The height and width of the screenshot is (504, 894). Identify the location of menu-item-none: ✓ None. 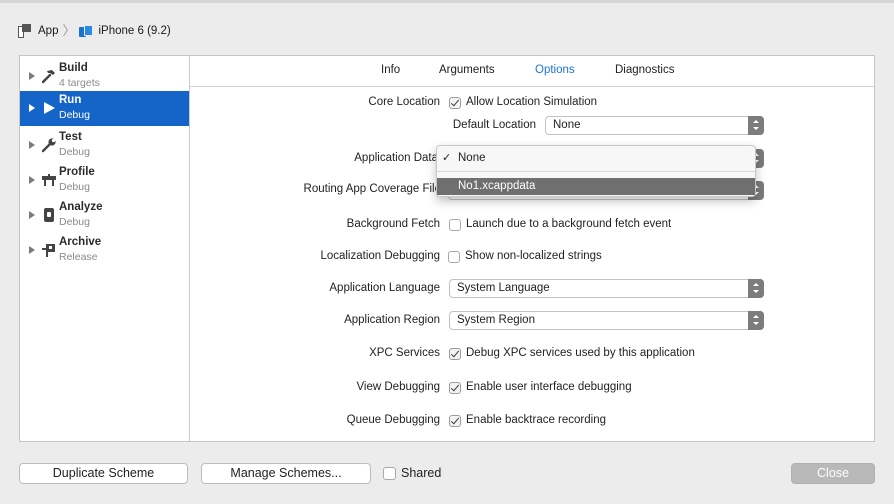
(596, 158).